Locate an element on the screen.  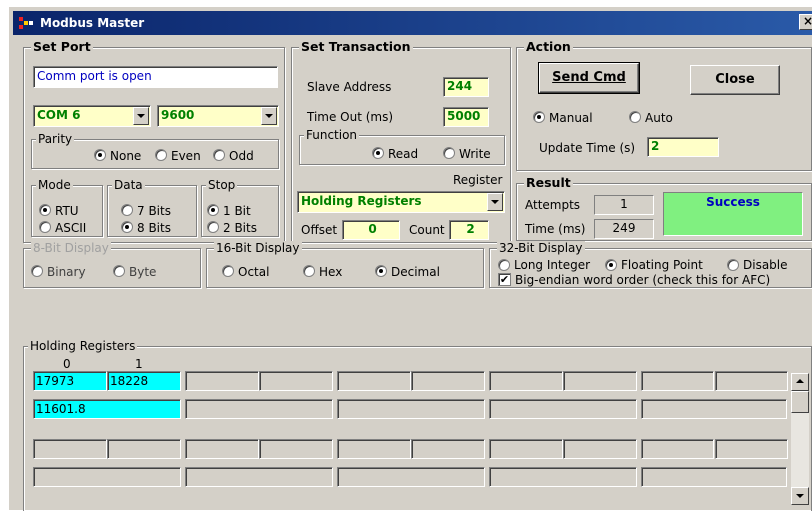
display-8bit-label: 8-Bit Display is located at coordinates (71, 248).